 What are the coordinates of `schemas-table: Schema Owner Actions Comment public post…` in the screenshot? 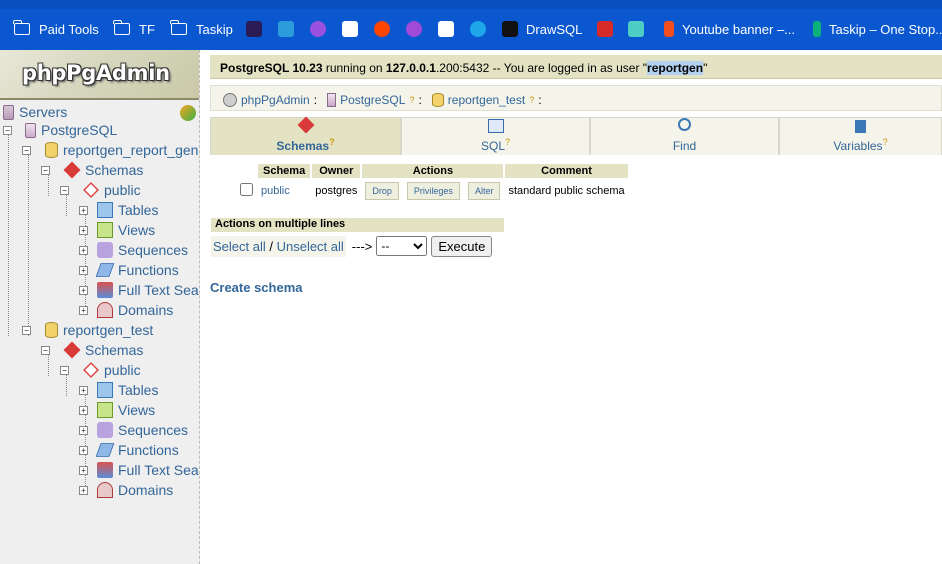 It's located at (432, 183).